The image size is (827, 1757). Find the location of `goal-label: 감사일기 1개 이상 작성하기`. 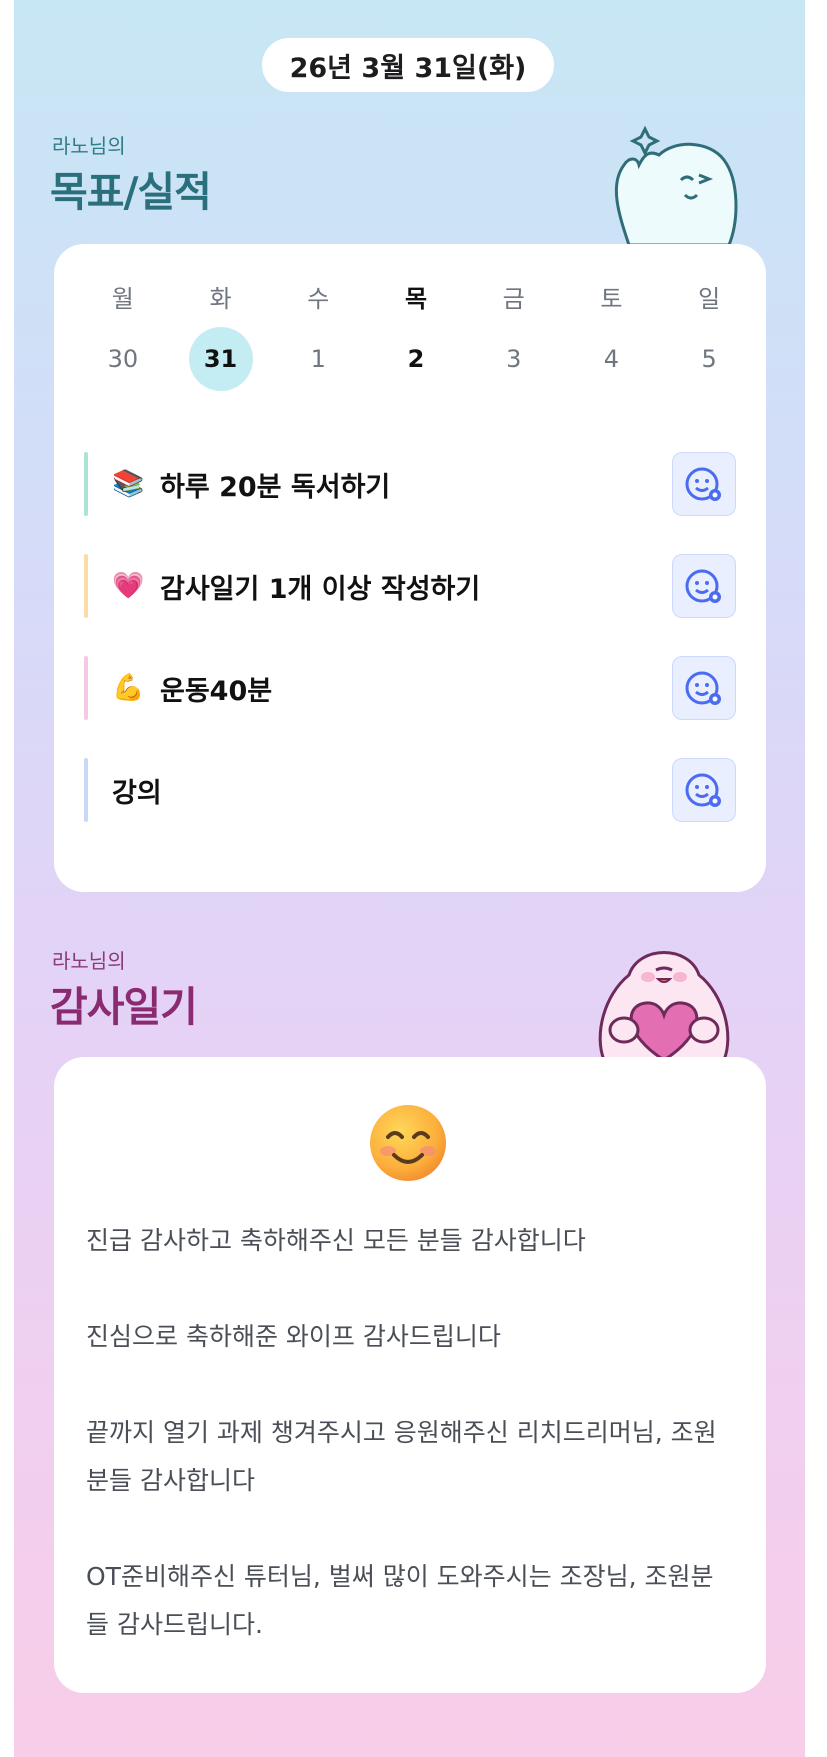

goal-label: 감사일기 1개 이상 작성하기 is located at coordinates (320, 589).